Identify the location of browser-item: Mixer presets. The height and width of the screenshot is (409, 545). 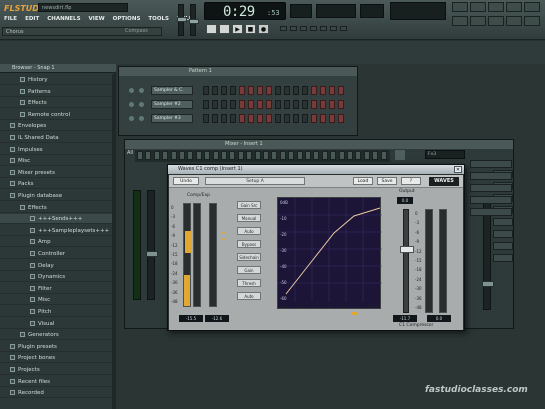
(56, 173).